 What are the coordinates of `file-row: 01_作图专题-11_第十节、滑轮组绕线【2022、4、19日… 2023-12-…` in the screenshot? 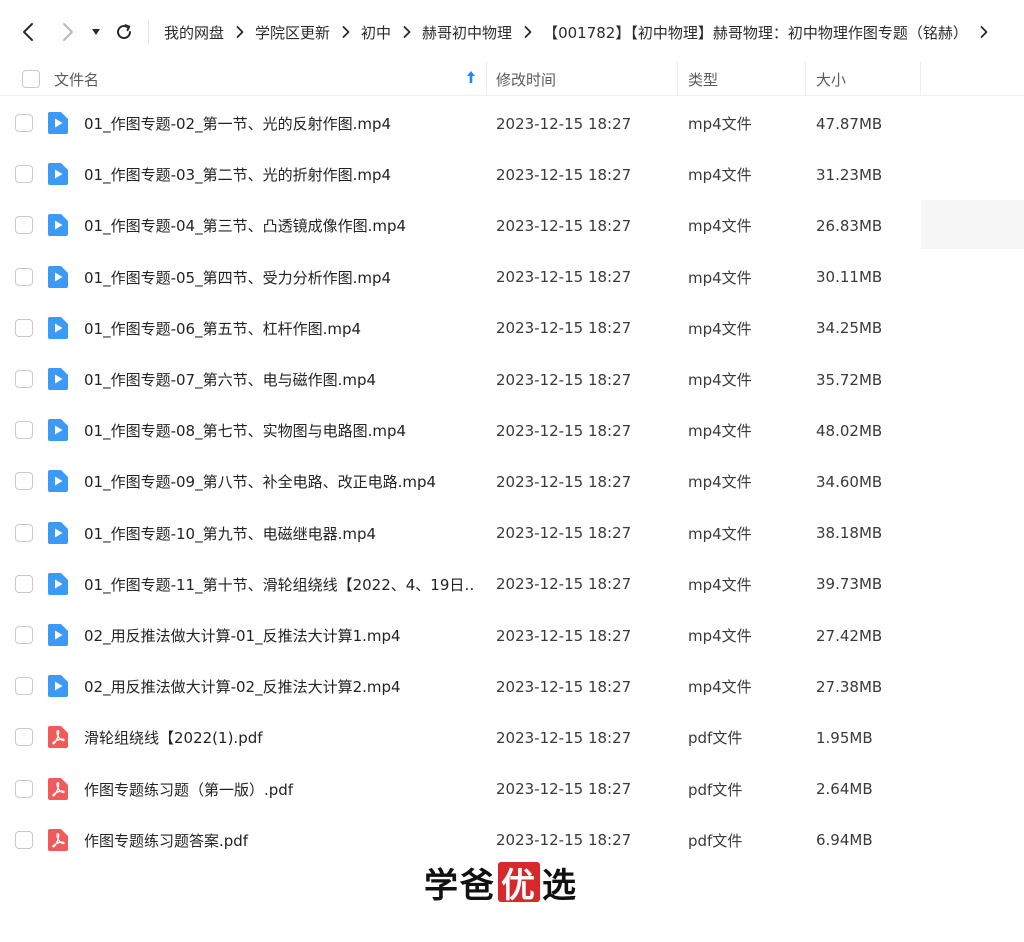 It's located at (512, 584).